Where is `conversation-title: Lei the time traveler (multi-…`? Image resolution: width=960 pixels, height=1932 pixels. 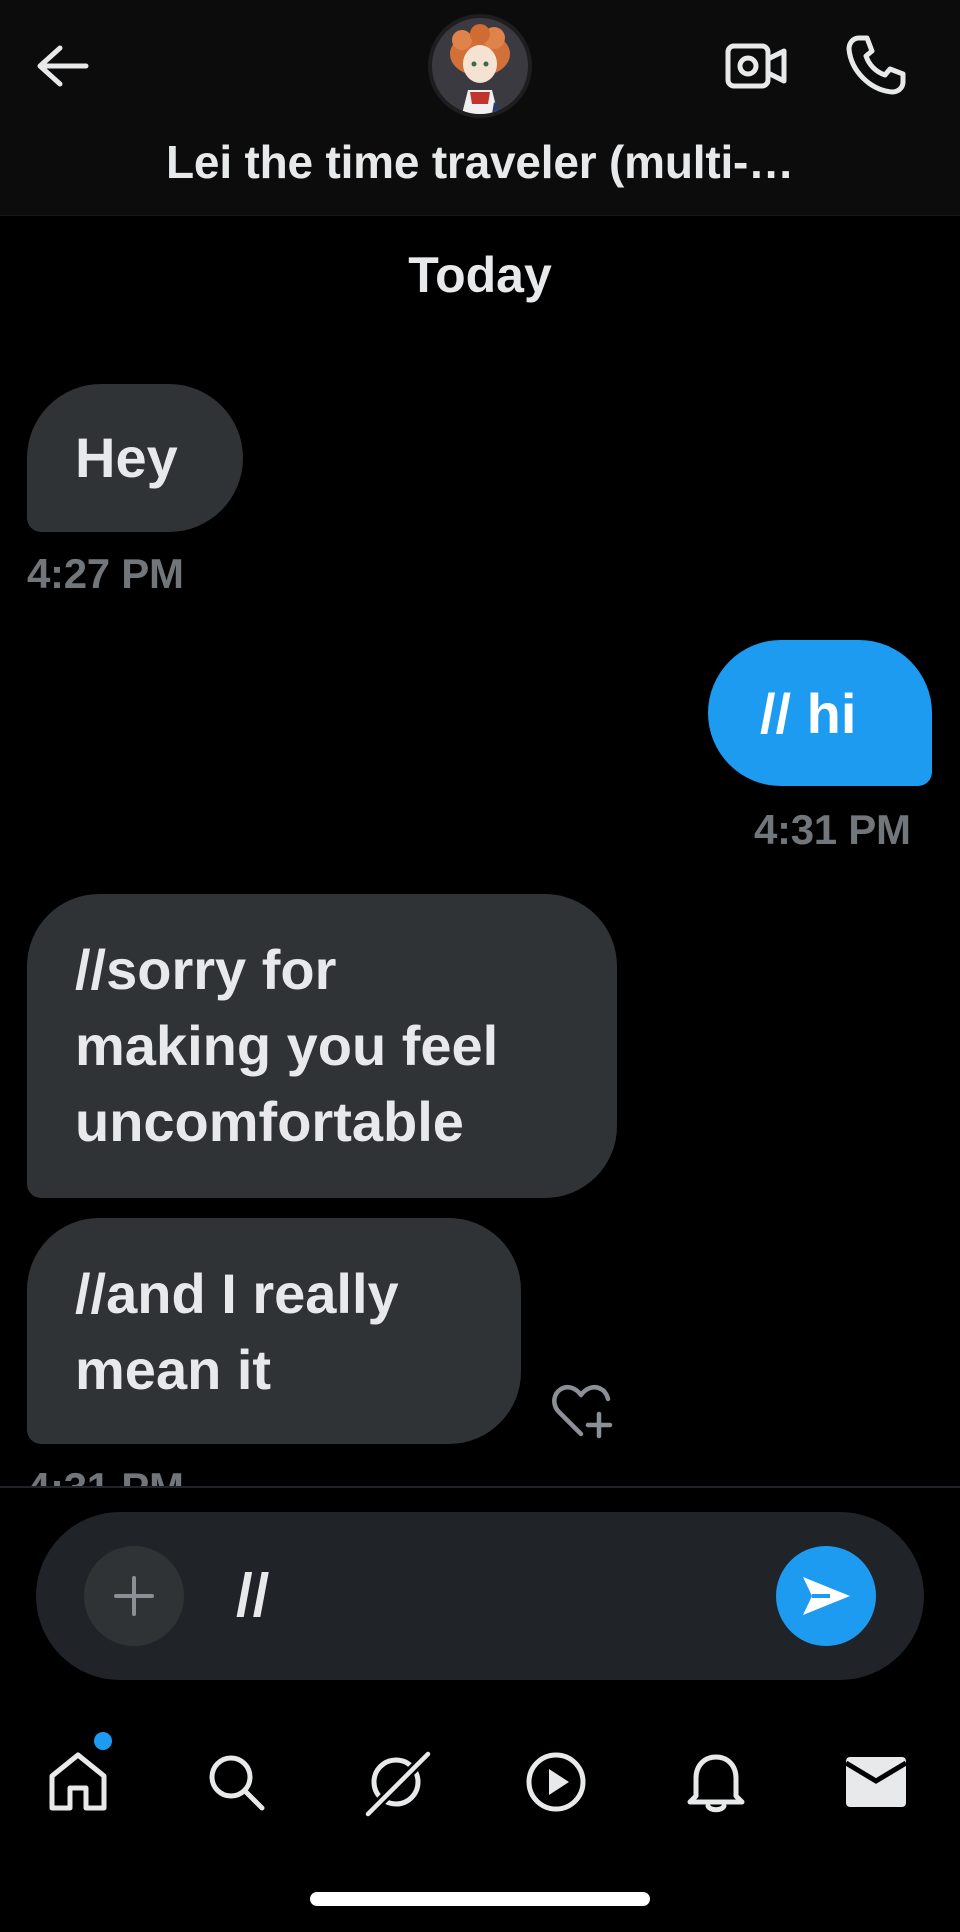 conversation-title: Lei the time traveler (multi-… is located at coordinates (480, 162).